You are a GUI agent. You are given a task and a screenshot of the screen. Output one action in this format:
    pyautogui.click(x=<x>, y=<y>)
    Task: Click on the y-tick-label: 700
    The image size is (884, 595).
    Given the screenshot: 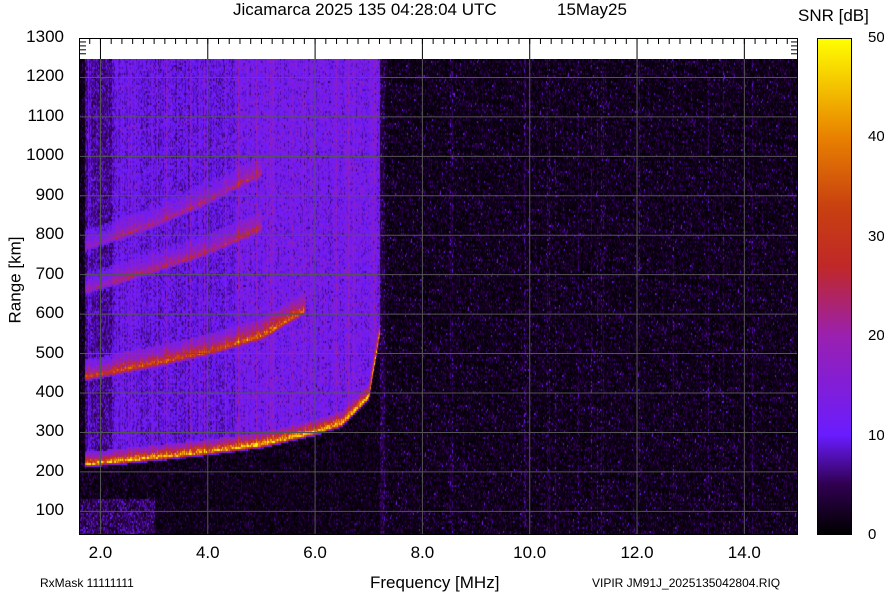 What is the action you would take?
    pyautogui.click(x=49, y=273)
    